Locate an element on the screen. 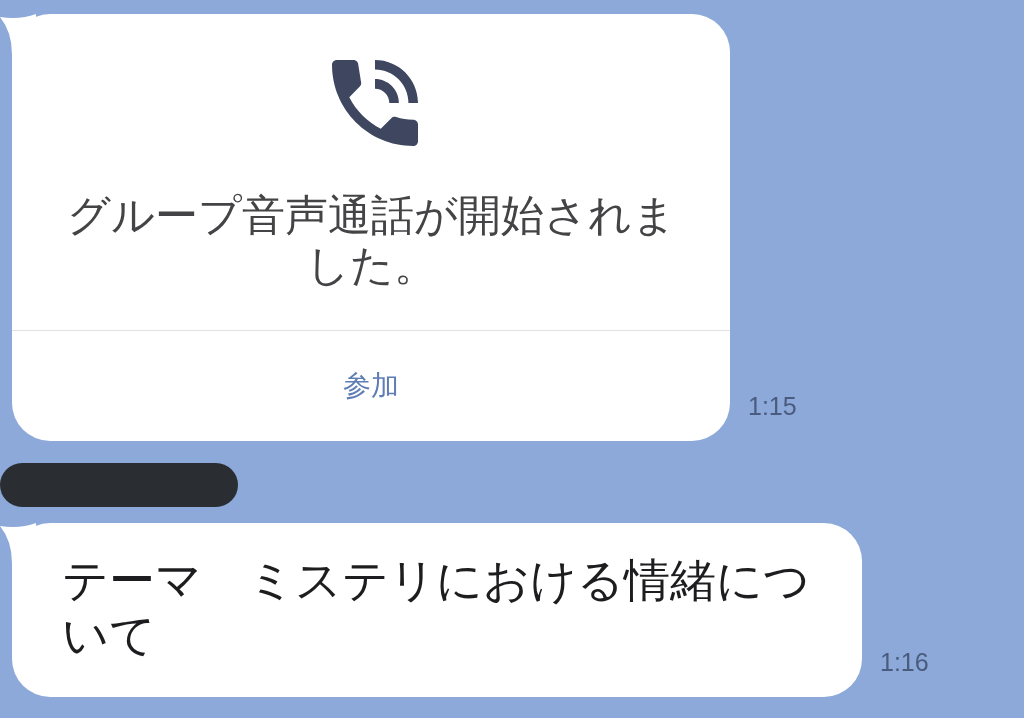  message-text: テーマ ミステリにおける情緒について is located at coordinates (436, 608).